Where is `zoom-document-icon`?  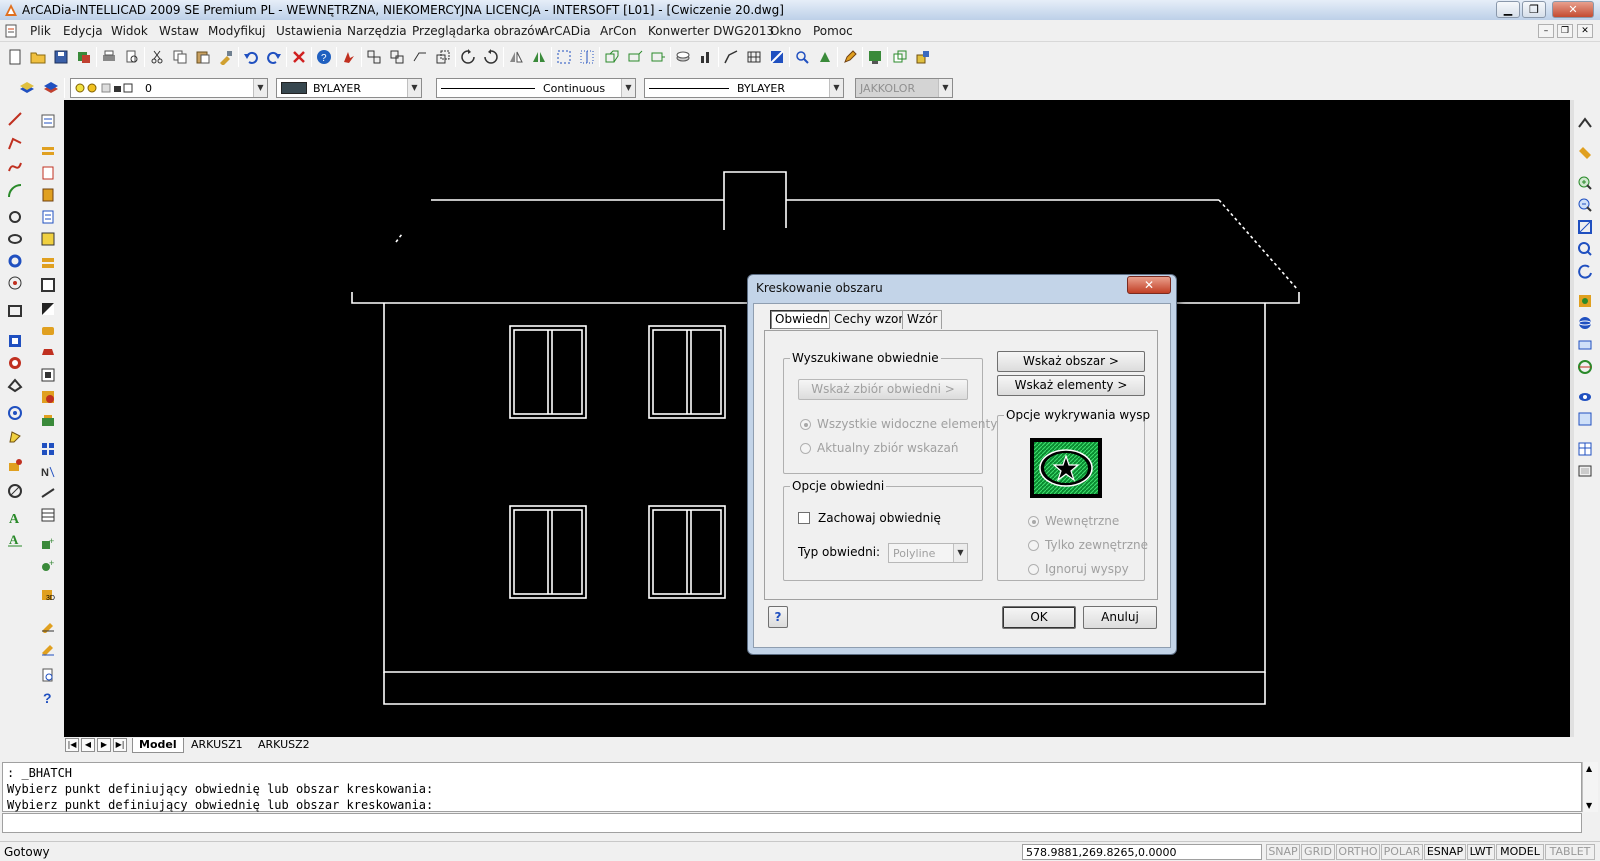
zoom-document-icon is located at coordinates (48, 675).